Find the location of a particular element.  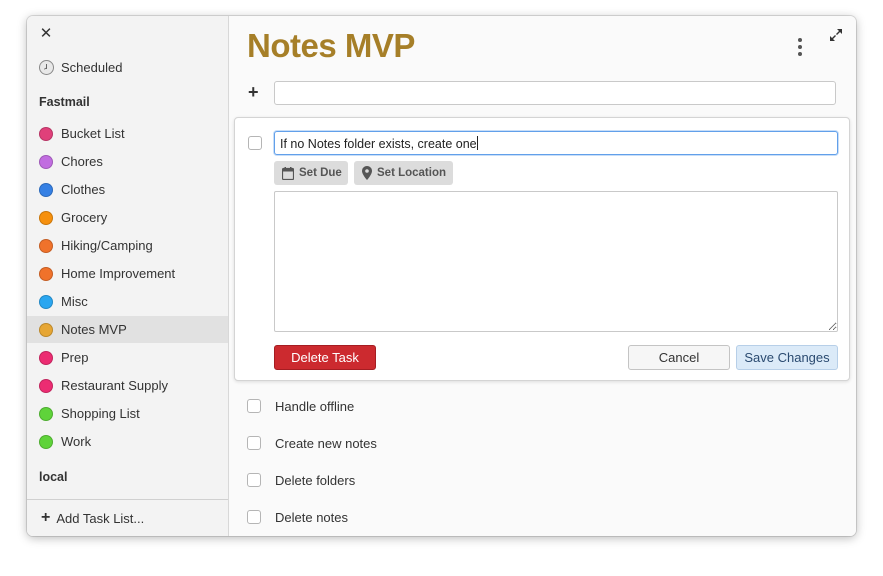

sidebar-item-label: Clothes is located at coordinates (83, 189).